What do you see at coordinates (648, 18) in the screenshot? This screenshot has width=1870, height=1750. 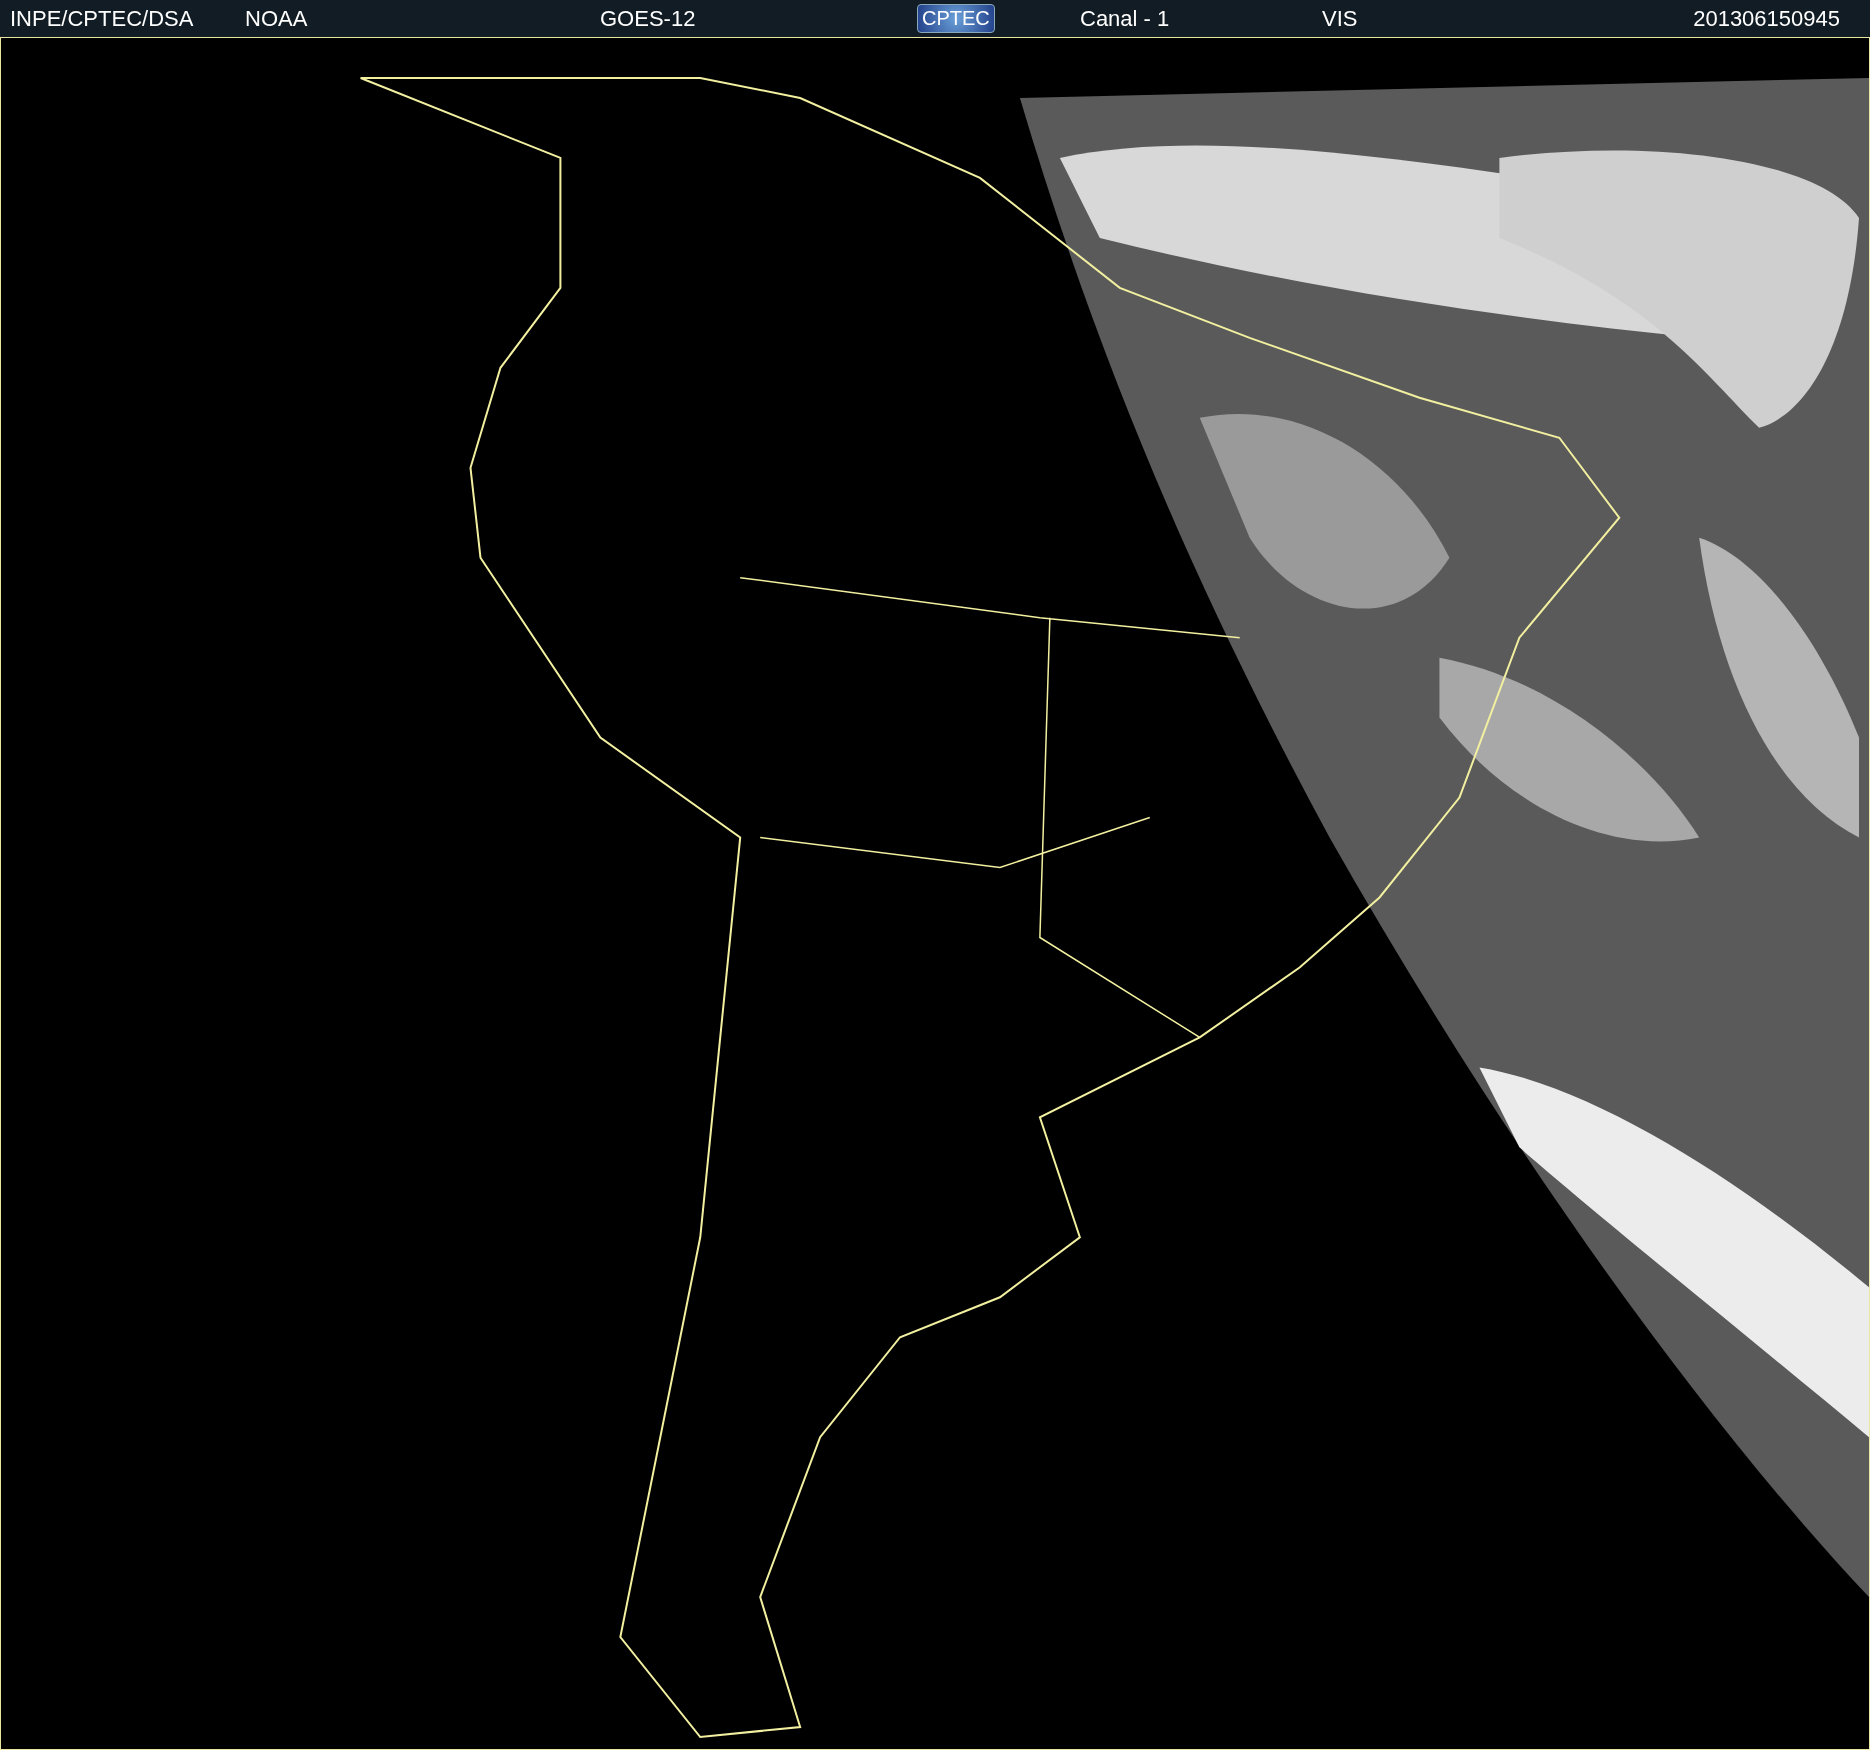 I see `header-label: GOES-12` at bounding box center [648, 18].